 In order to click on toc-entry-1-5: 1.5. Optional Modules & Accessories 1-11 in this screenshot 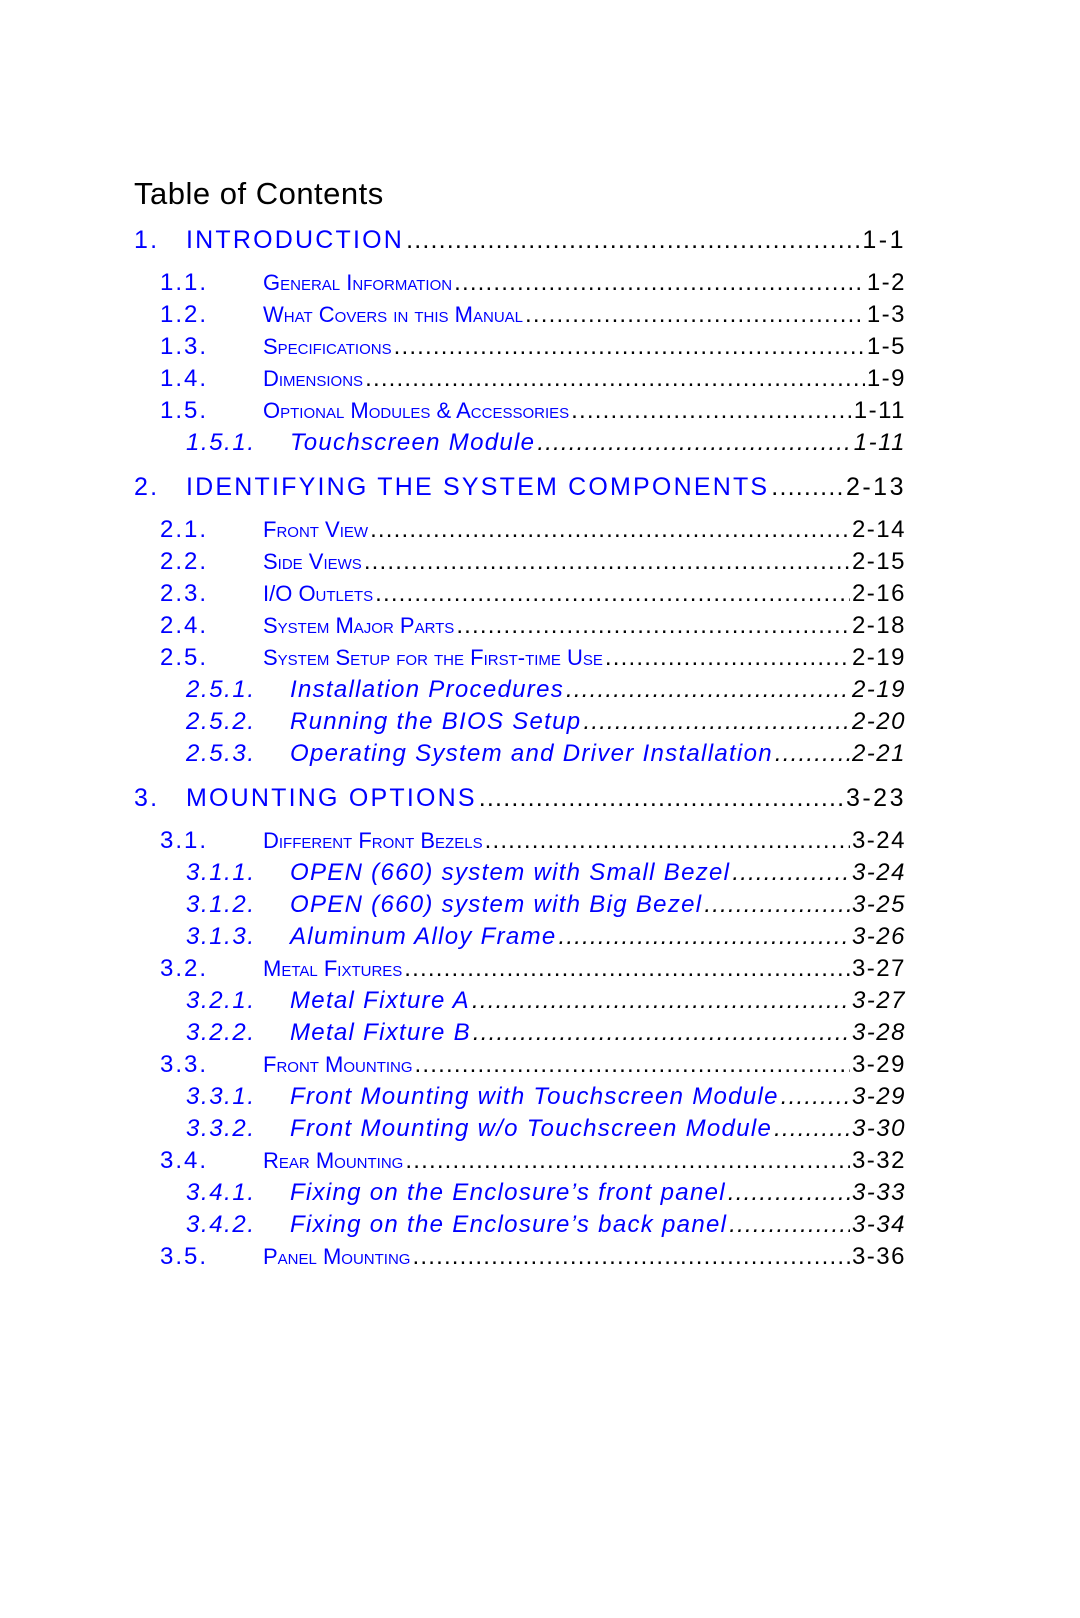, I will do `click(520, 411)`.